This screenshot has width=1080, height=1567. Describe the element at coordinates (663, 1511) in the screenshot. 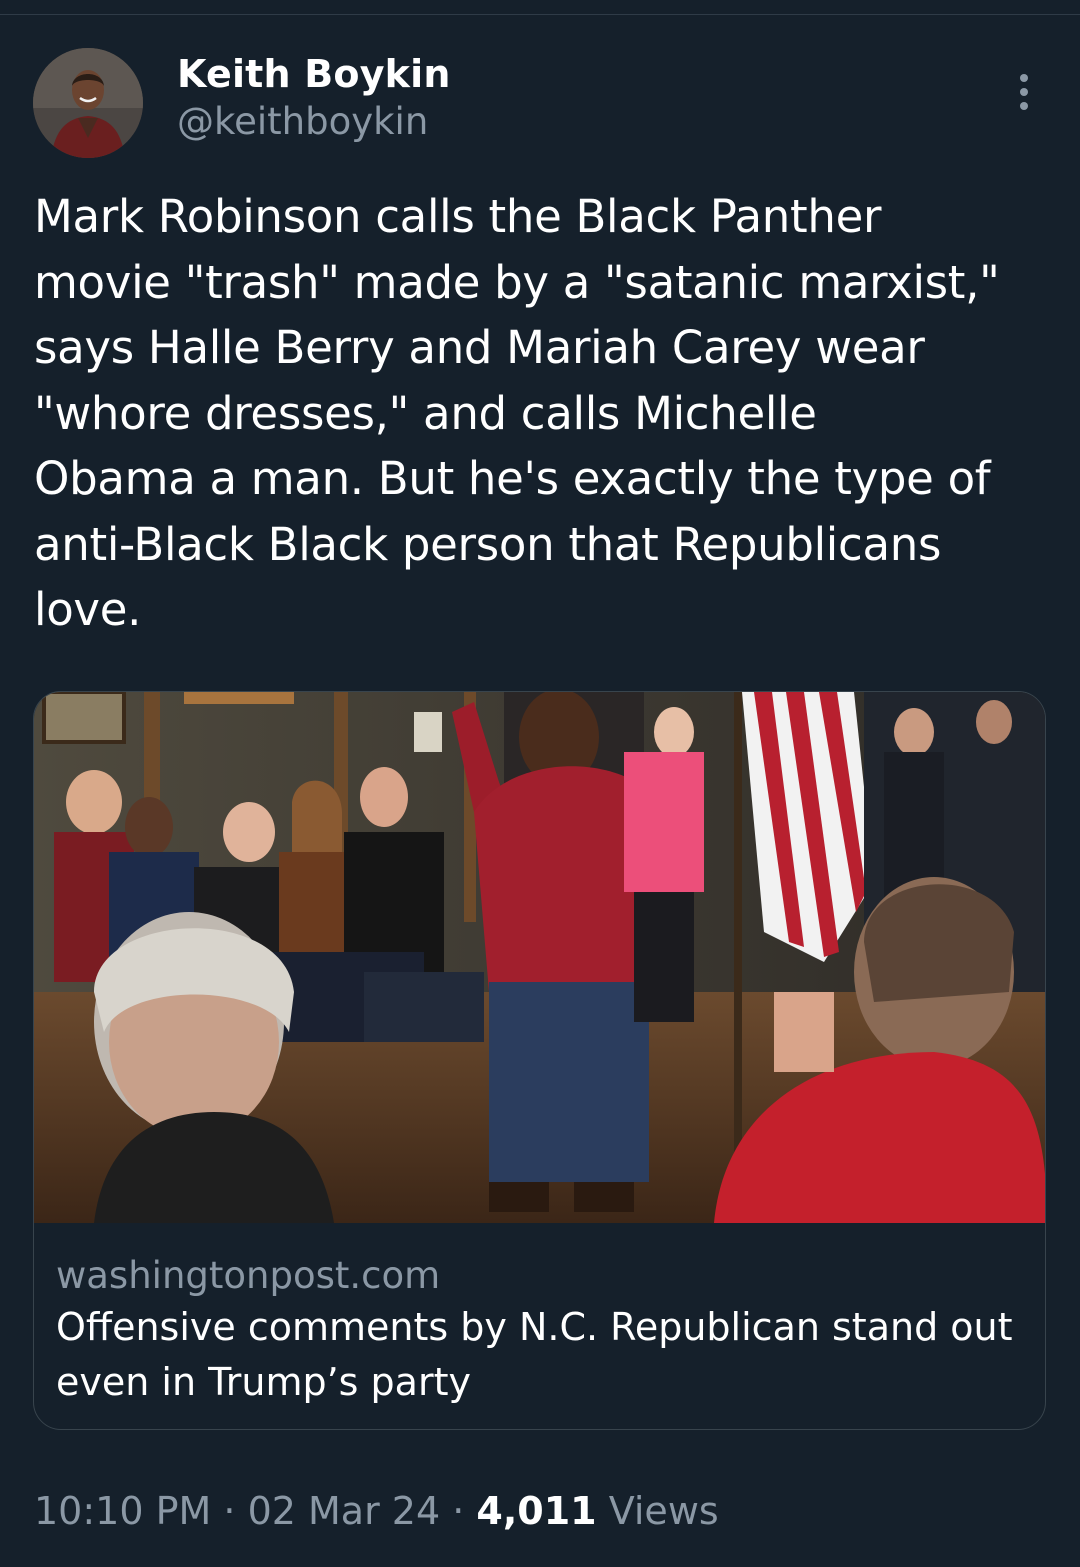

I see `views-label: Views` at that location.